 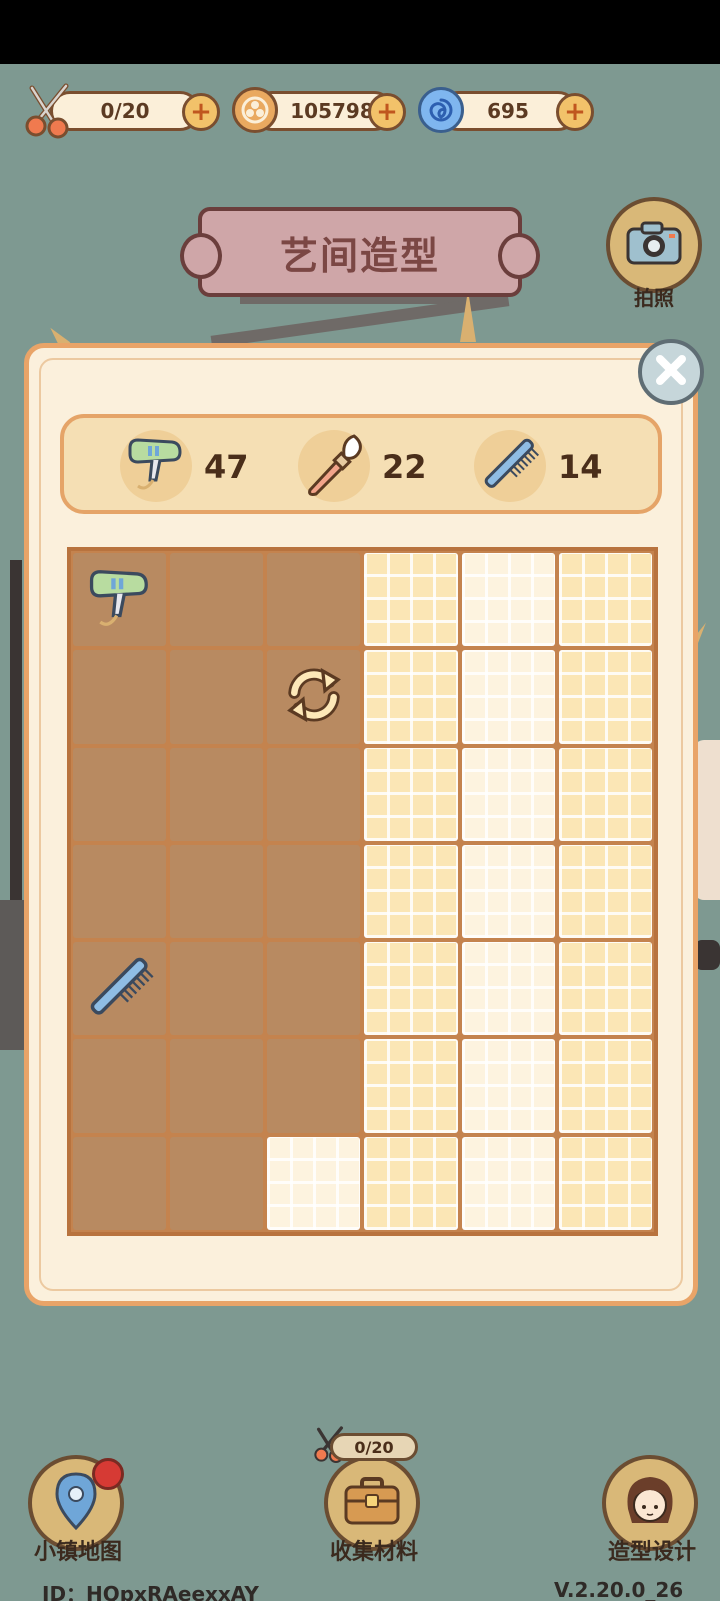 I want to click on add-scissors-button: +, so click(x=201, y=112).